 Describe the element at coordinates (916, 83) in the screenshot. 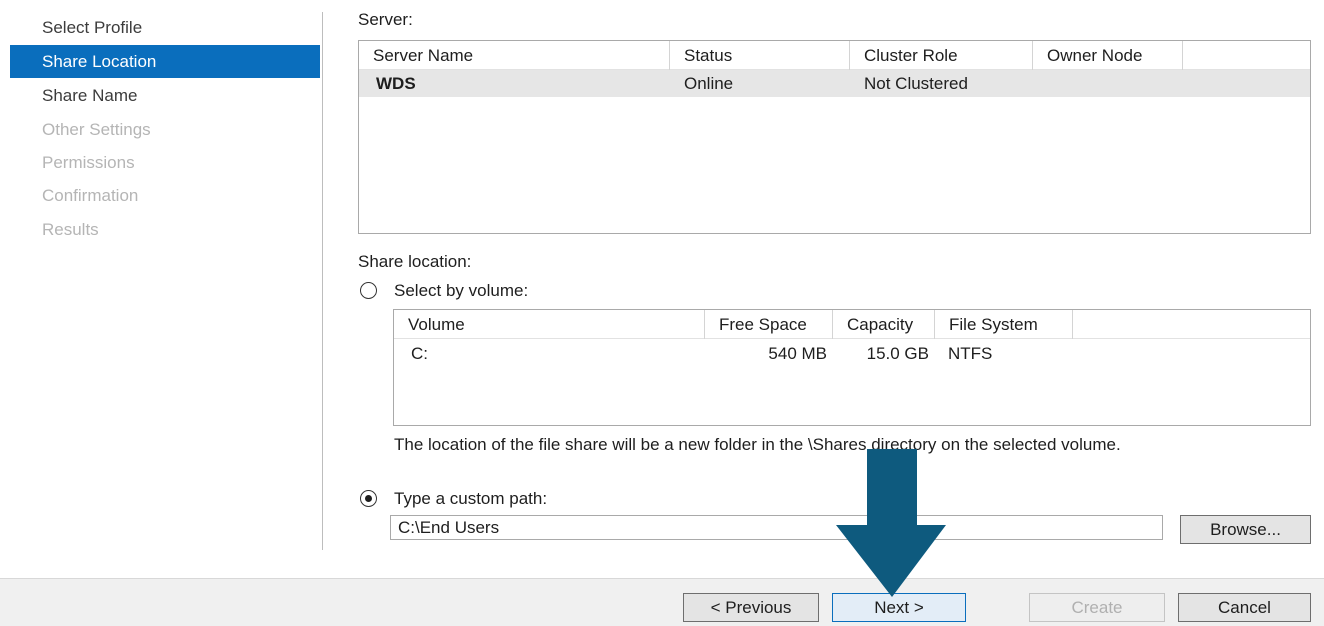

I see `cluster-role-cell: Not Clustered` at that location.